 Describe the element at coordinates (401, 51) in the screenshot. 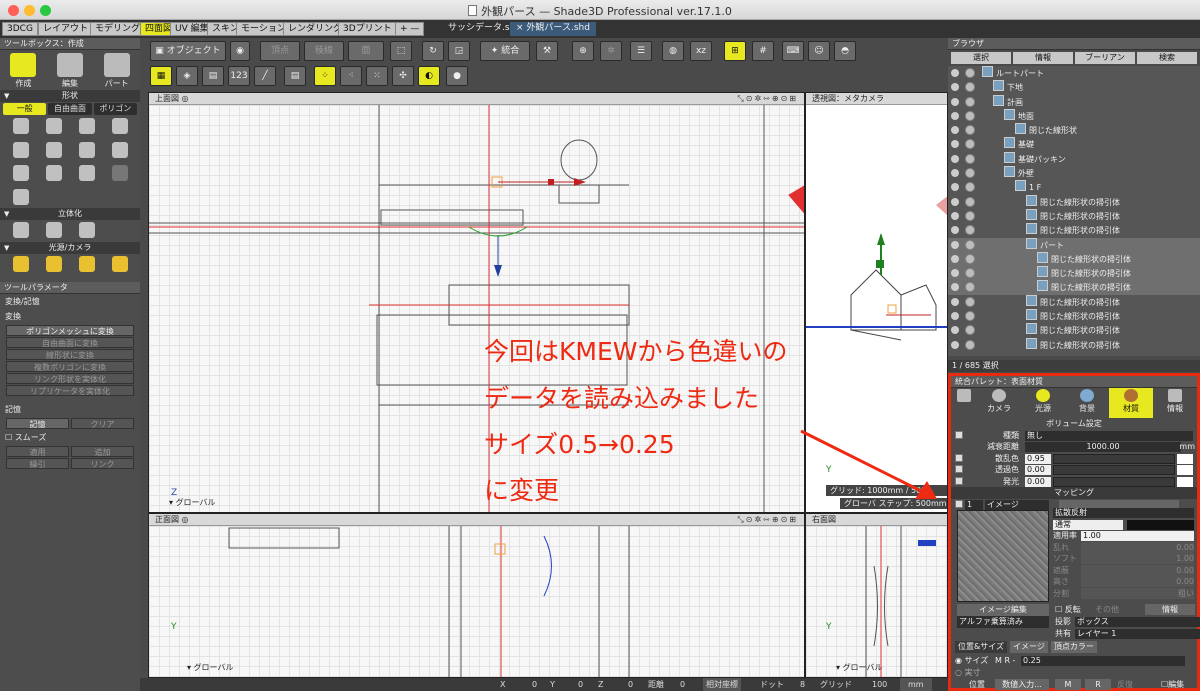

I see `select-rect-icon: ⬚` at that location.